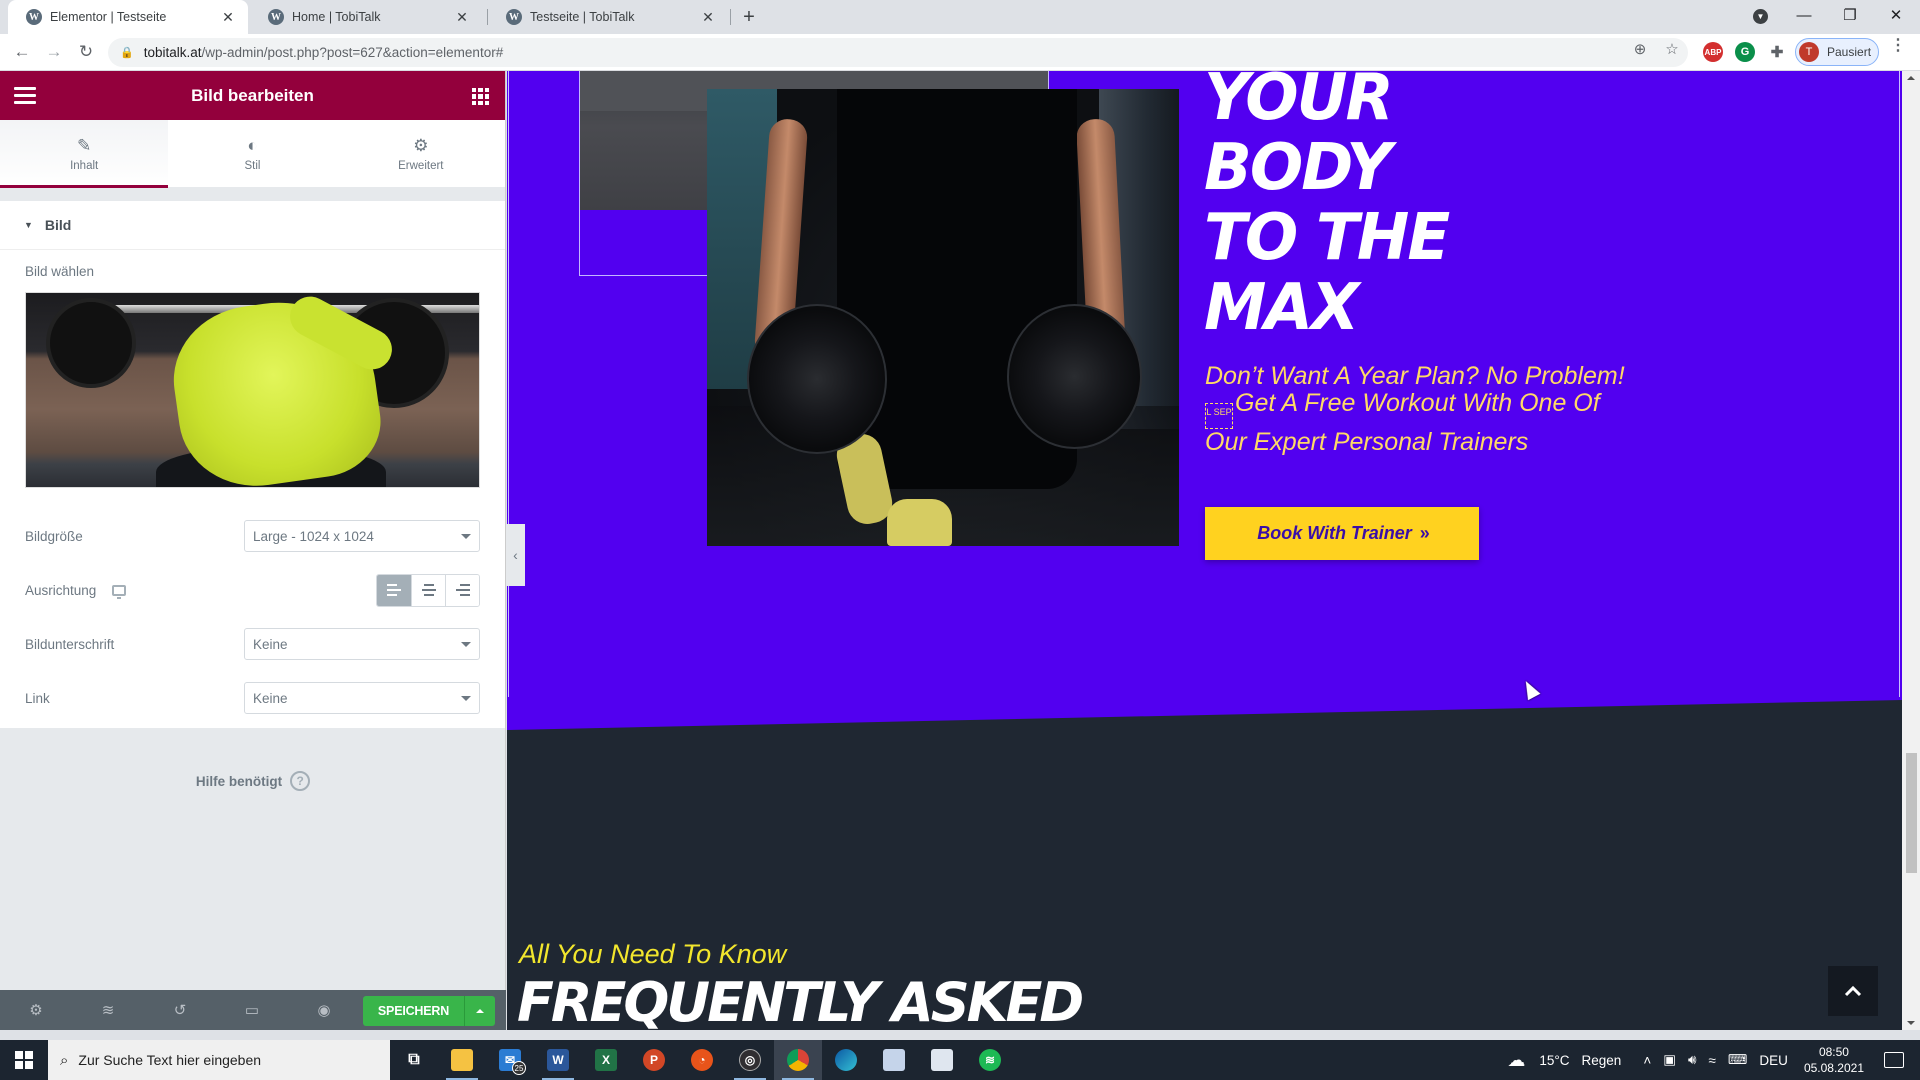 This screenshot has width=1920, height=1080. I want to click on field-image-size: Bildgröße Large - 1024 x 1024, so click(252, 536).